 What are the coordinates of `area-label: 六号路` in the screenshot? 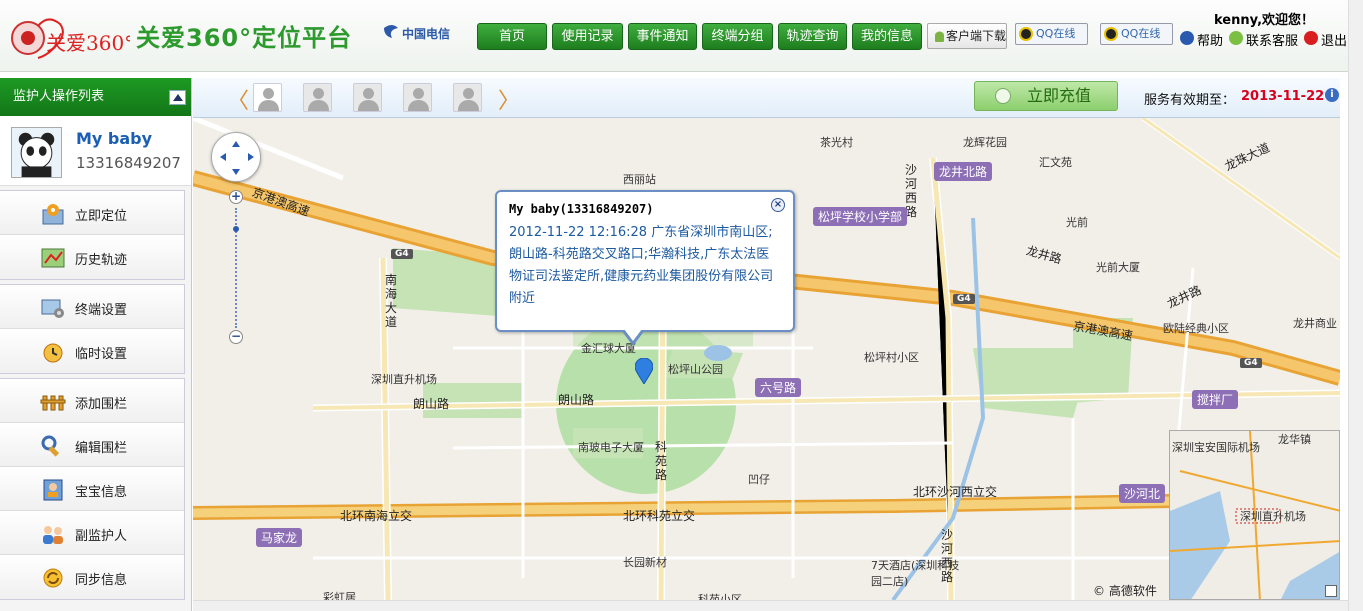 It's located at (778, 387).